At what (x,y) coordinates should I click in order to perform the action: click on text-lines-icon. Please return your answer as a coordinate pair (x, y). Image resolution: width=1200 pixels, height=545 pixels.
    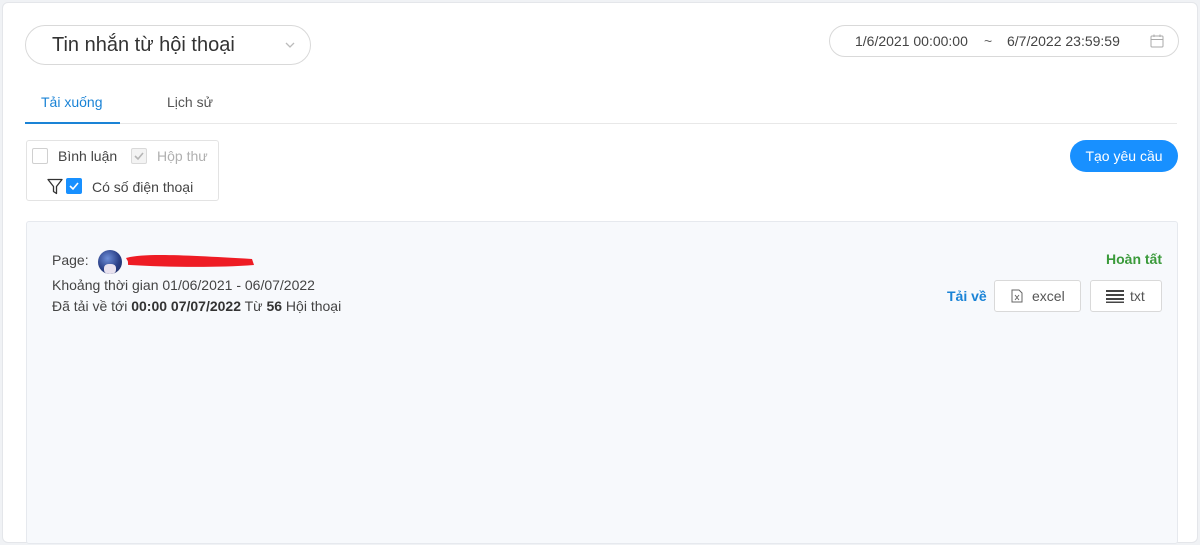
    Looking at the image, I should click on (1115, 296).